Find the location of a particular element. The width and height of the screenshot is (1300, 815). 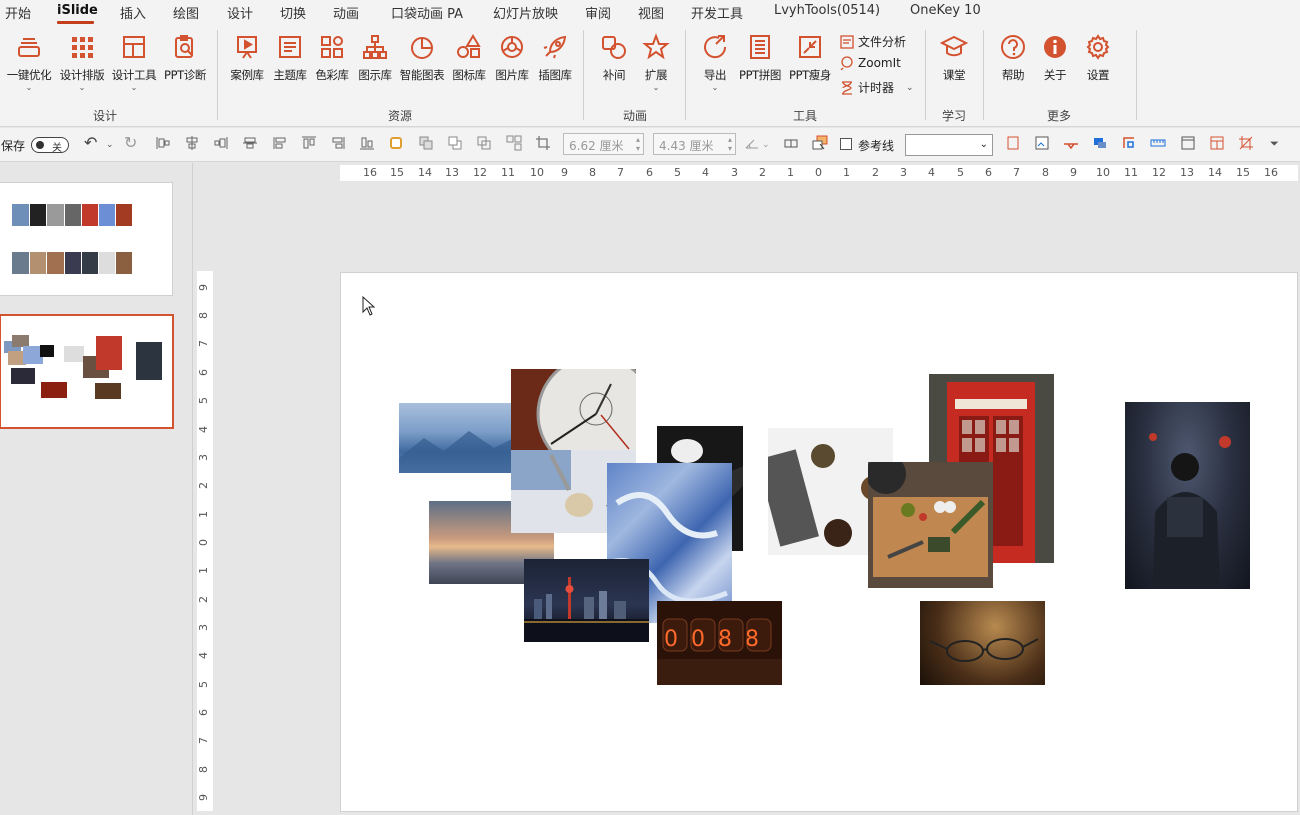

tab-islide: iSlide is located at coordinates (77, 10).